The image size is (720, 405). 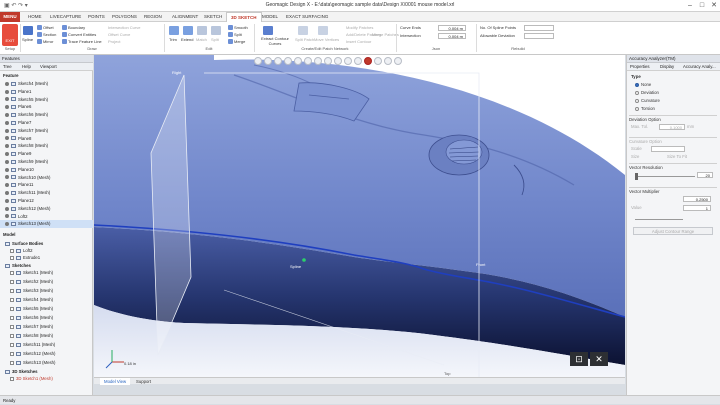 What do you see at coordinates (46, 257) in the screenshot?
I see `surface-body-item: Extrude1` at bounding box center [46, 257].